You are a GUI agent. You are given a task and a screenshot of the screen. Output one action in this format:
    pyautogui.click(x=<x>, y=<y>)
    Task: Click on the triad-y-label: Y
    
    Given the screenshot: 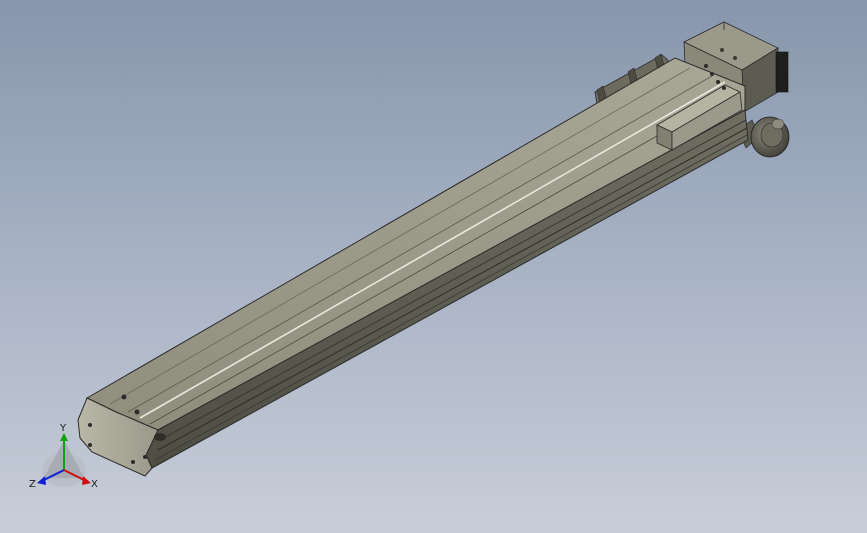 What is the action you would take?
    pyautogui.click(x=63, y=428)
    